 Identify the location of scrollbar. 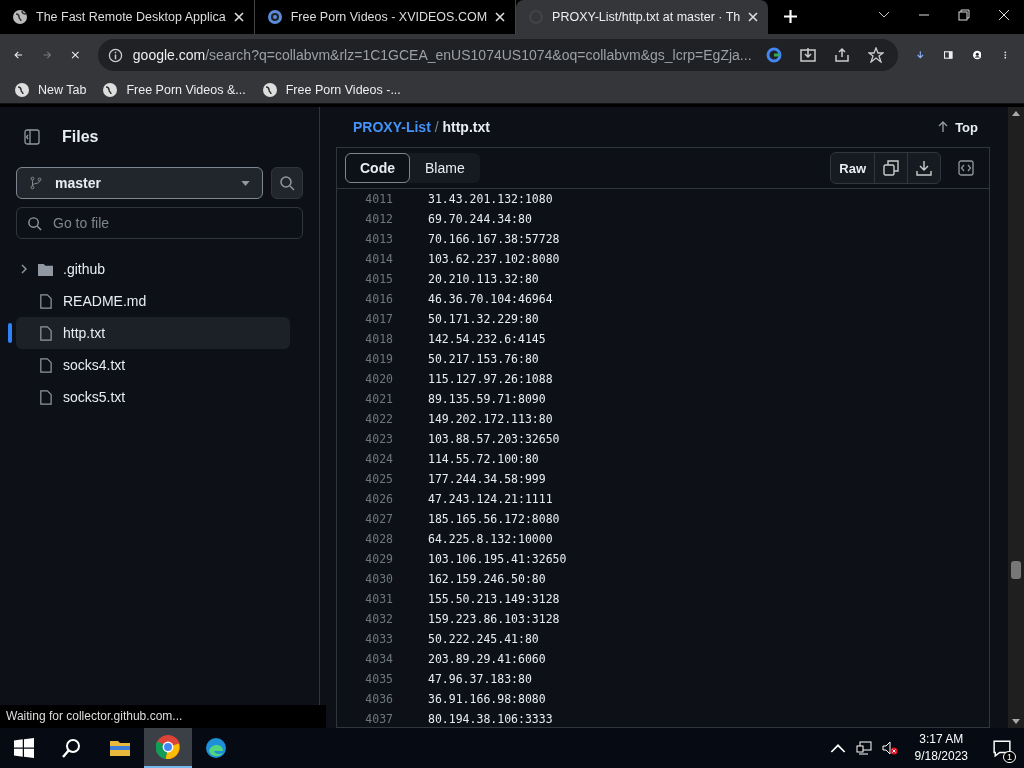
(1016, 417).